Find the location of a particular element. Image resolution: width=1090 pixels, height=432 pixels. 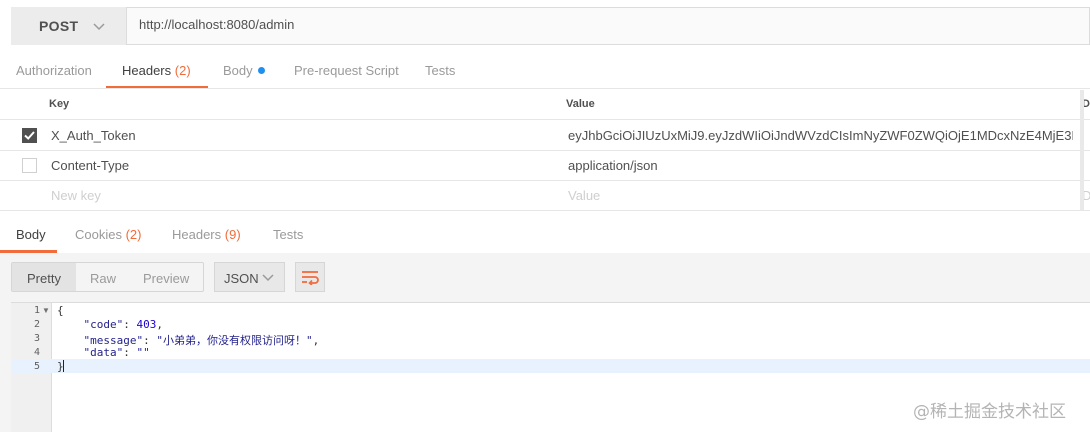

wrap-lines-button is located at coordinates (310, 277).